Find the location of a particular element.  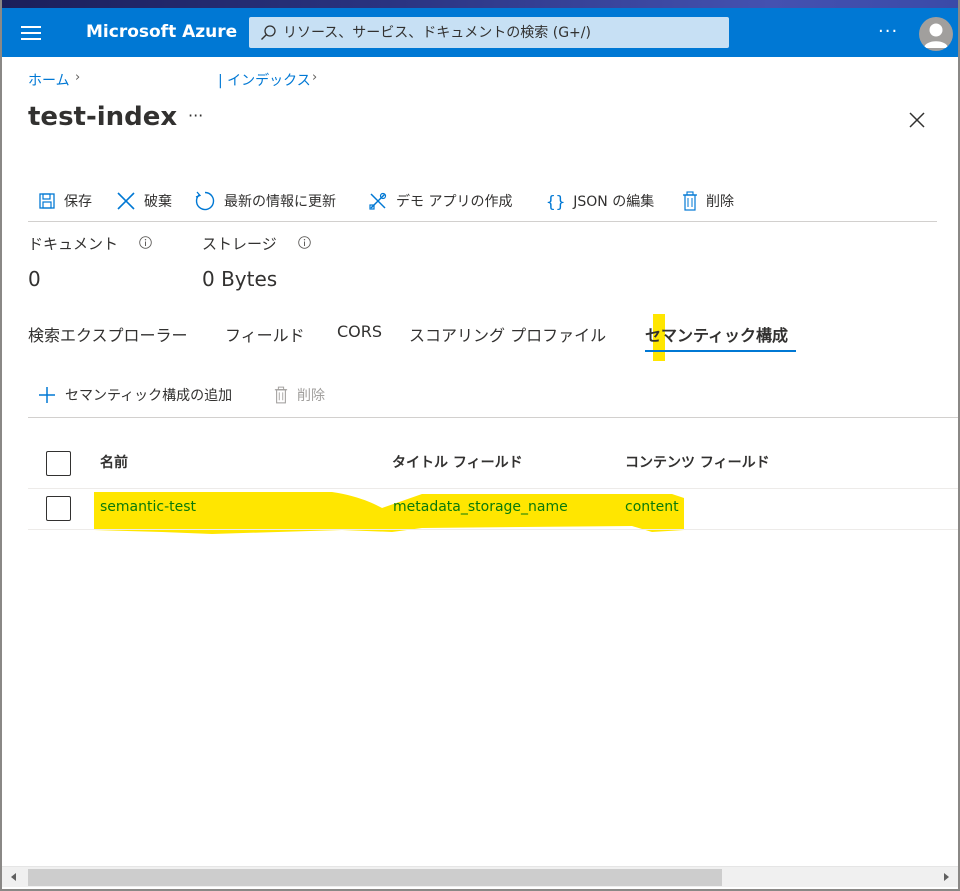

tab-fields: フィールド is located at coordinates (265, 334).